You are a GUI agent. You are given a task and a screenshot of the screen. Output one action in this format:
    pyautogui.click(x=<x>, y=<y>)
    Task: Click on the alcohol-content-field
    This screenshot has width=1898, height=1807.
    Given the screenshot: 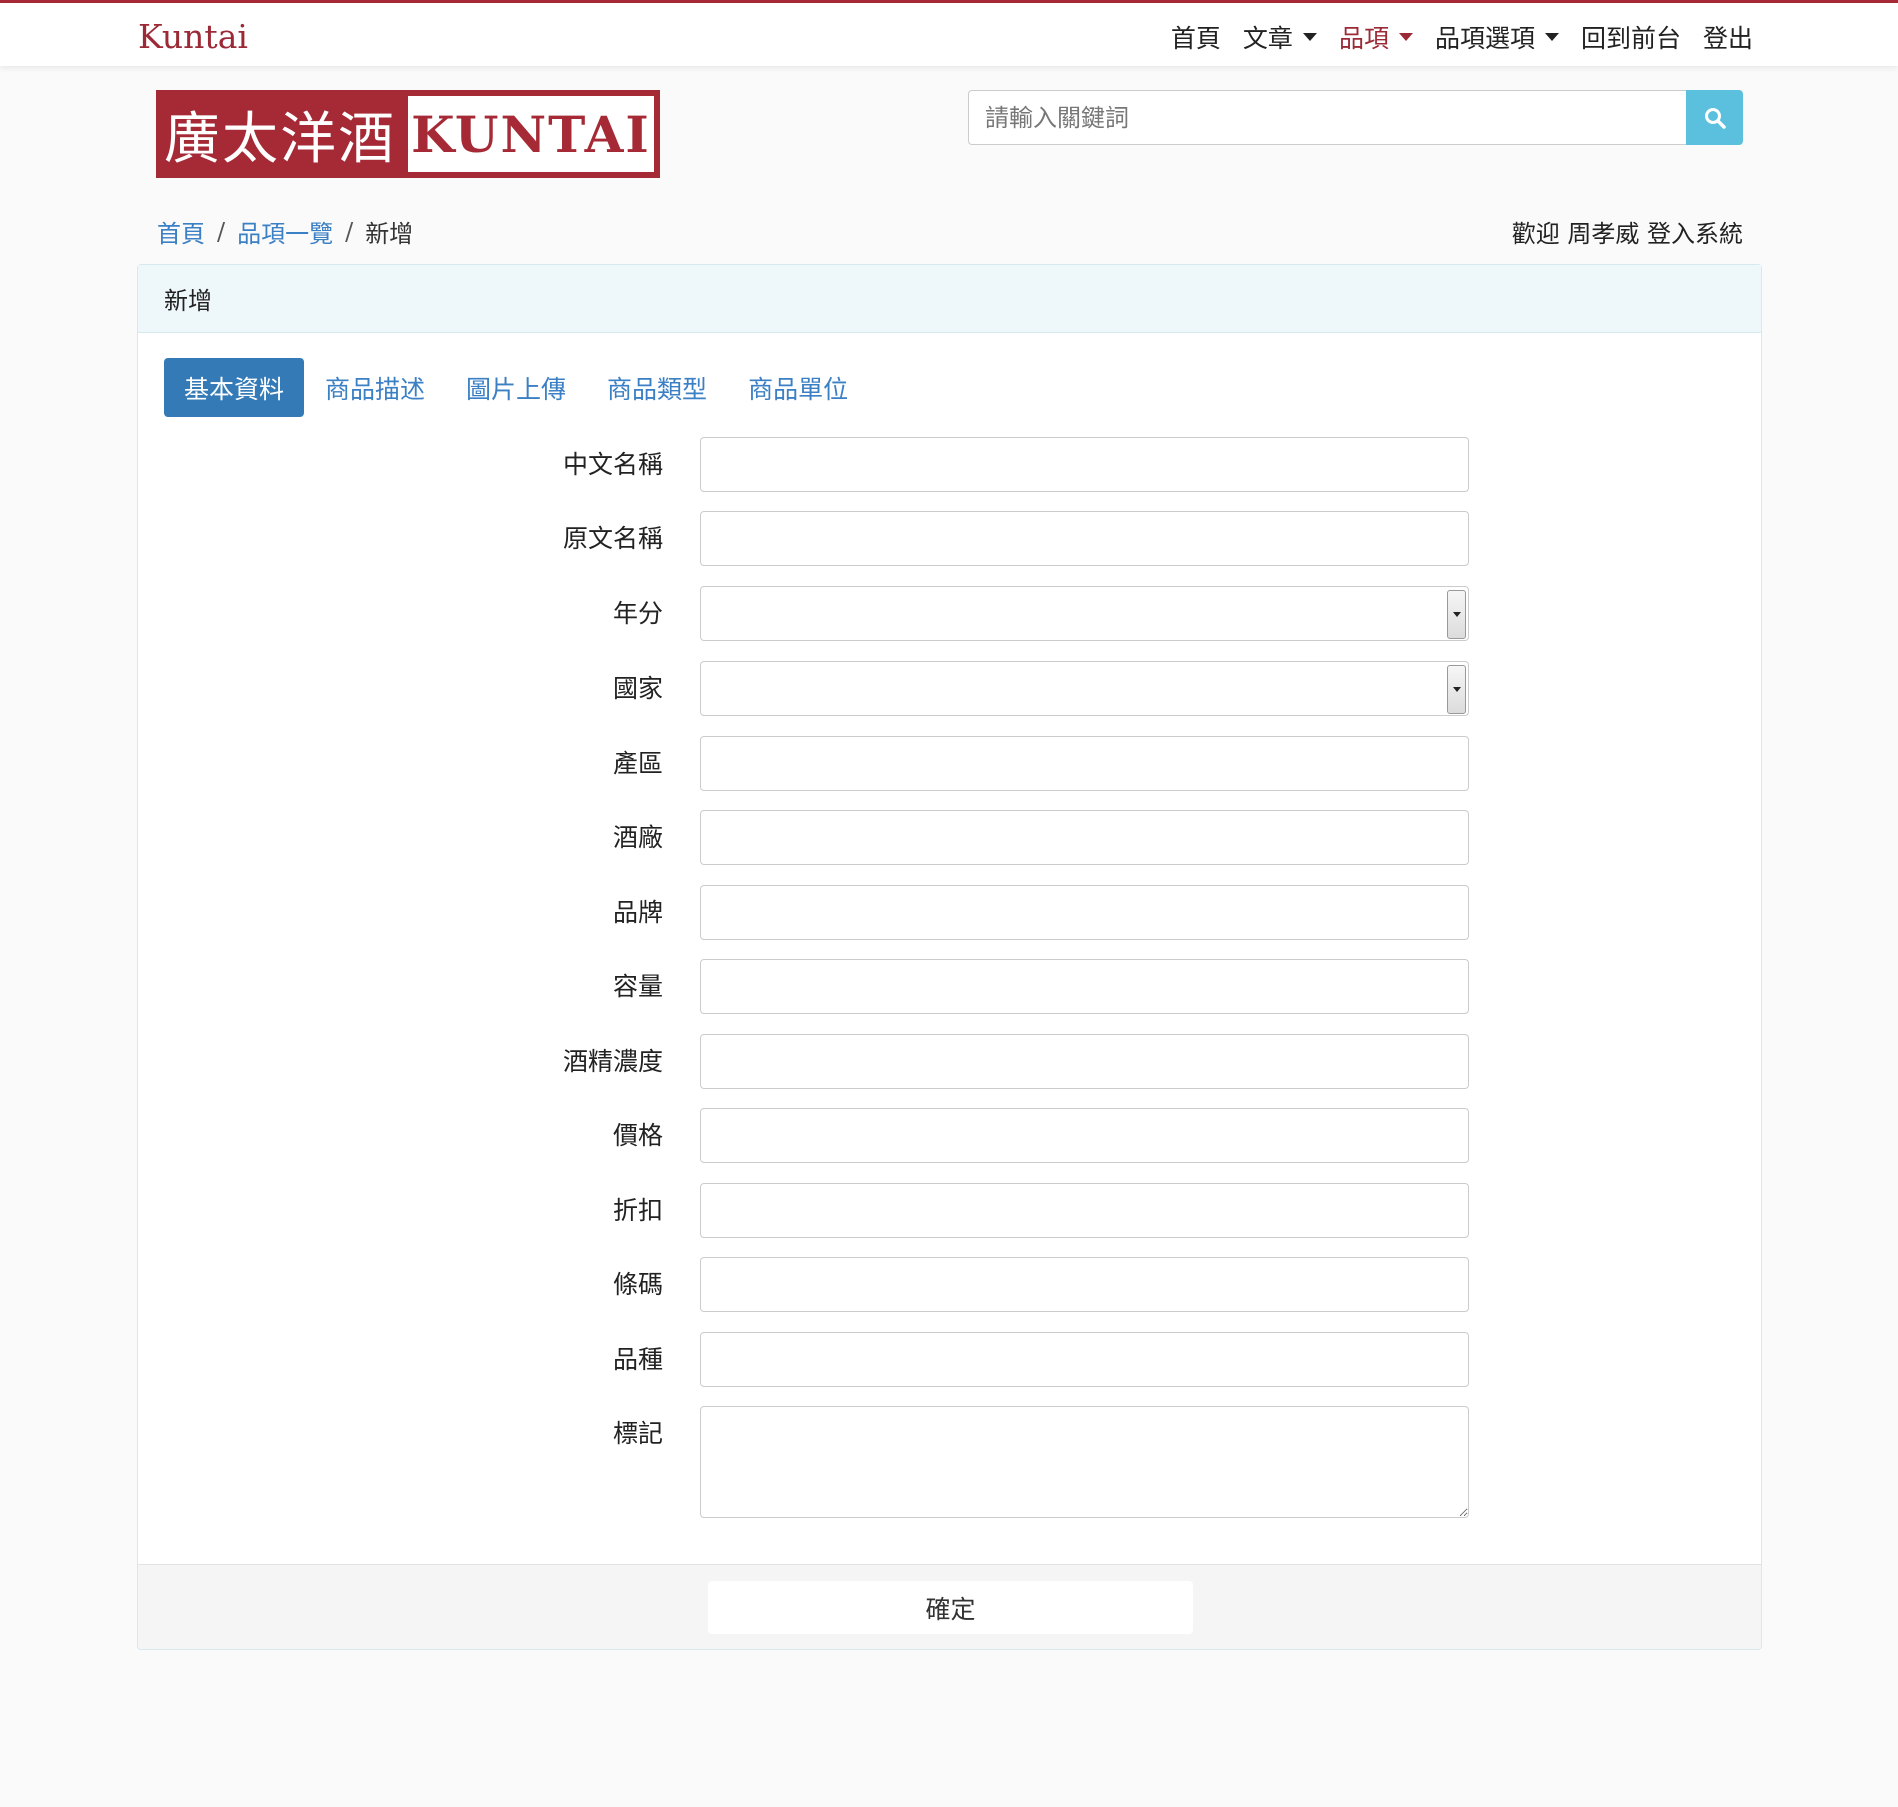 What is the action you would take?
    pyautogui.click(x=1084, y=1061)
    